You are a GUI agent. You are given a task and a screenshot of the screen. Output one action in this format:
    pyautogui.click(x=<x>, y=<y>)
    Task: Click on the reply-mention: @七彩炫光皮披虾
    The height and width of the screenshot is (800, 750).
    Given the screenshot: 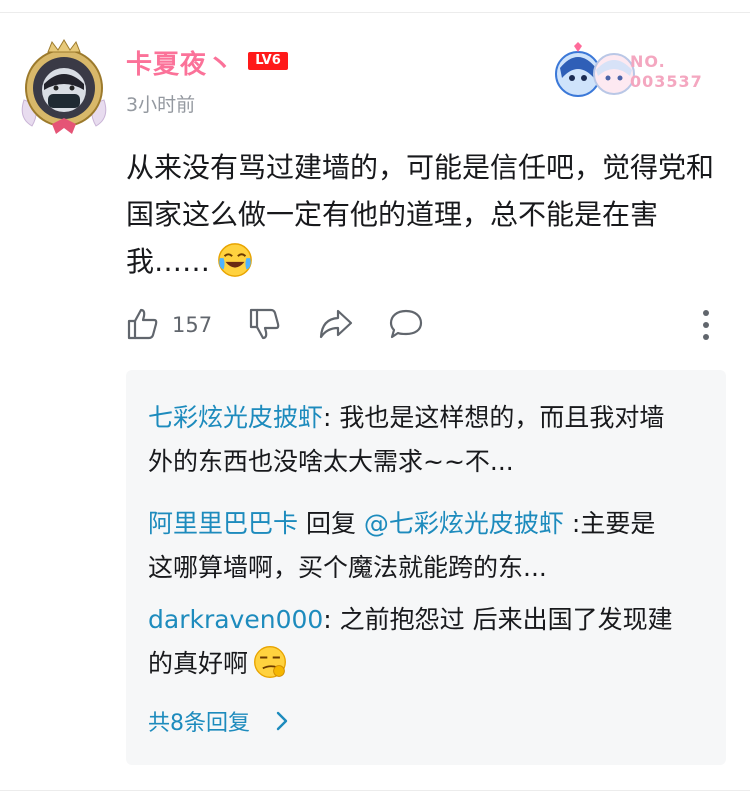 What is the action you would take?
    pyautogui.click(x=464, y=523)
    